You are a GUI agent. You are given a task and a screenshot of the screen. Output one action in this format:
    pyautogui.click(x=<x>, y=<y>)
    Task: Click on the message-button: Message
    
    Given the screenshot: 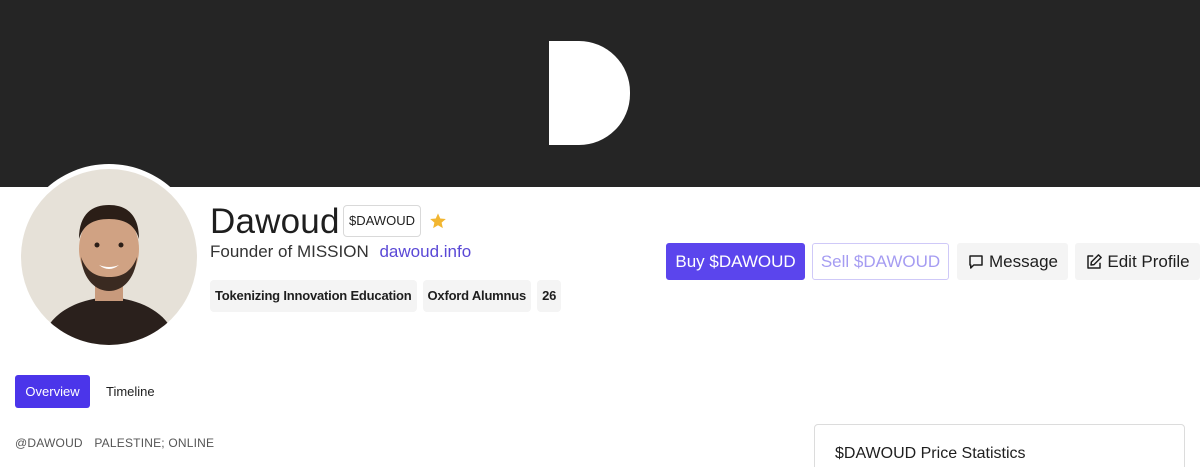 What is the action you would take?
    pyautogui.click(x=1012, y=261)
    